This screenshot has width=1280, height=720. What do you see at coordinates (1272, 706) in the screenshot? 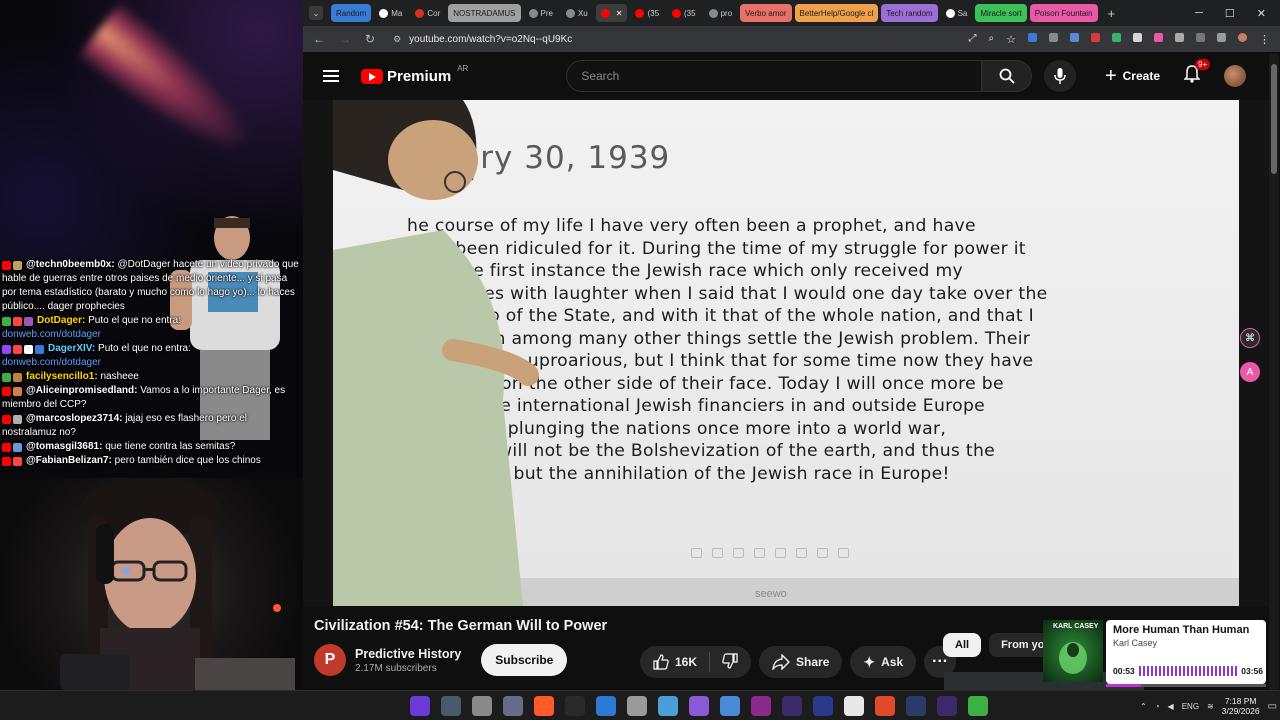
I see `notifications-center-icon: ▭` at bounding box center [1272, 706].